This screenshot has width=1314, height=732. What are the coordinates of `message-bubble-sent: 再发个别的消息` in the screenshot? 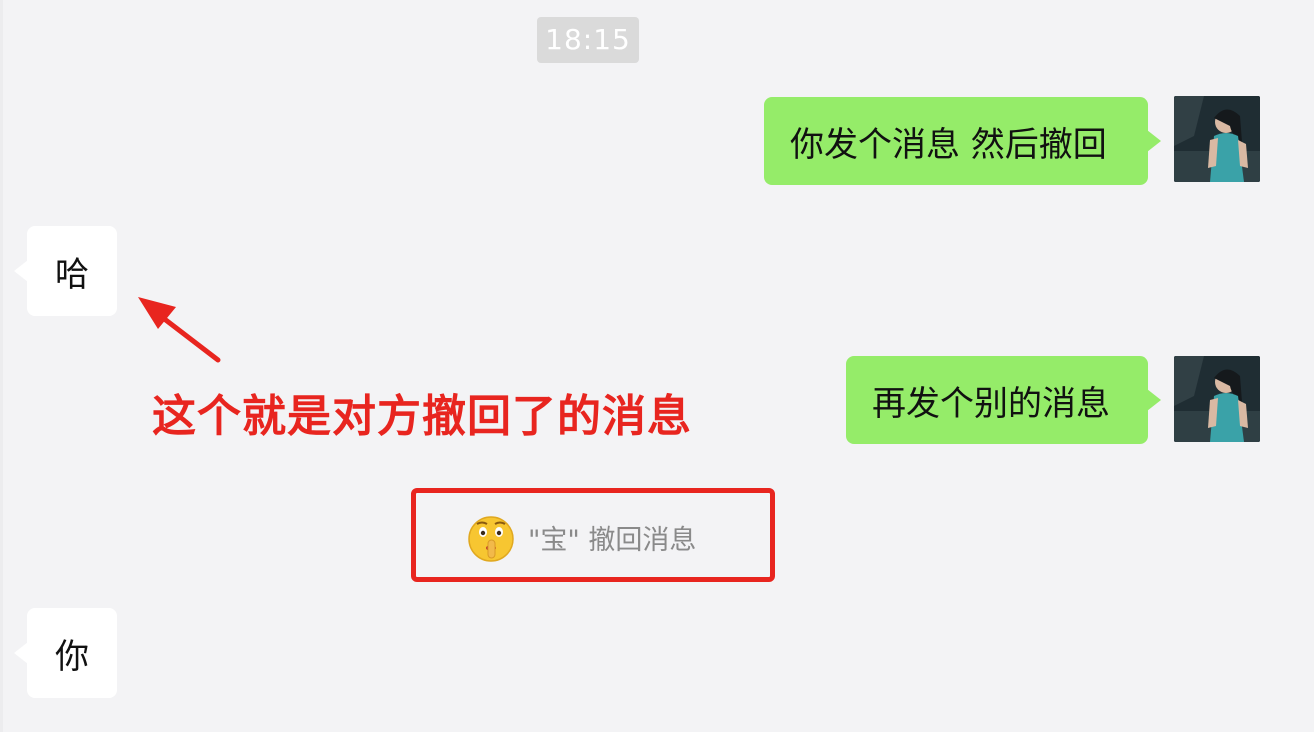 It's located at (1003, 400).